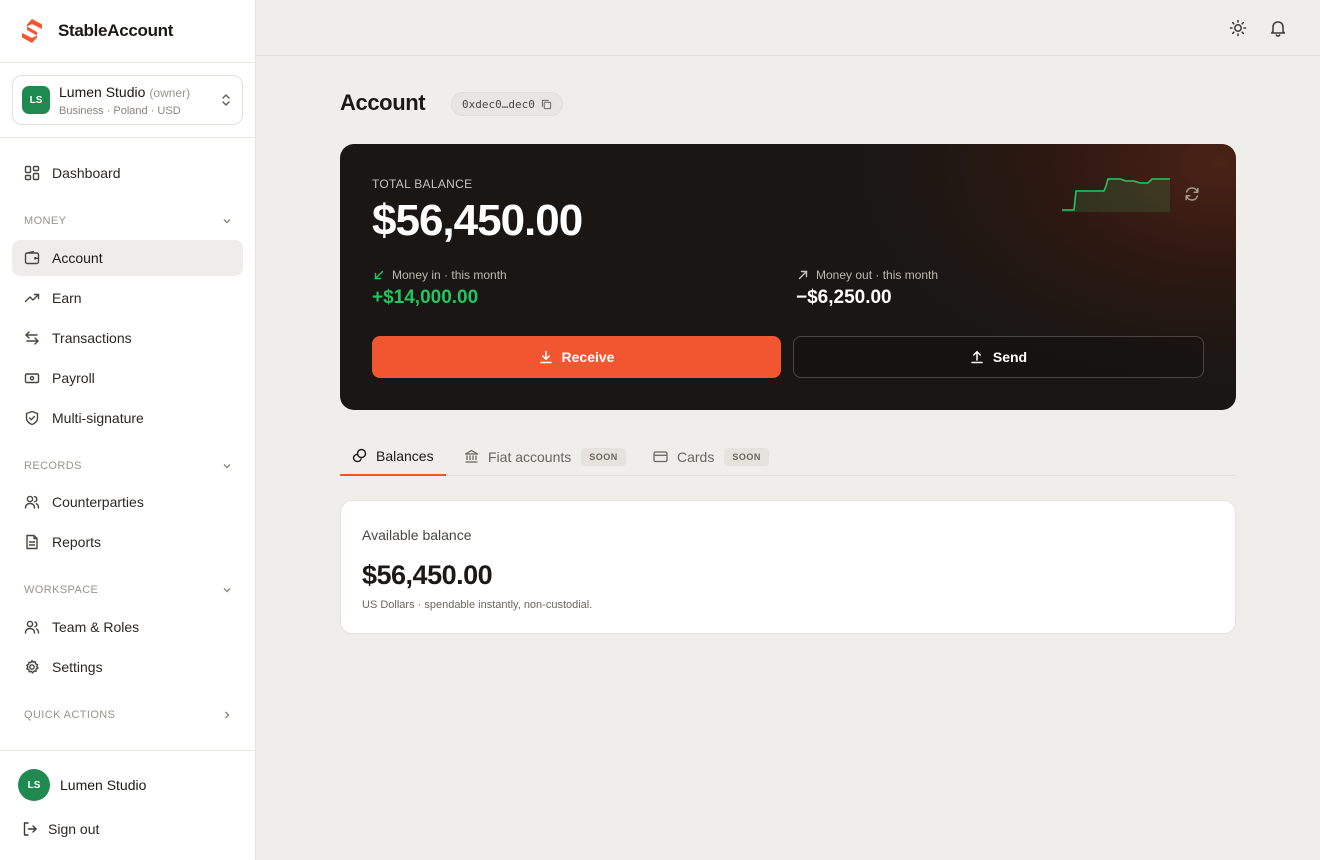 The image size is (1320, 860). What do you see at coordinates (788, 28) in the screenshot?
I see `top-bar` at bounding box center [788, 28].